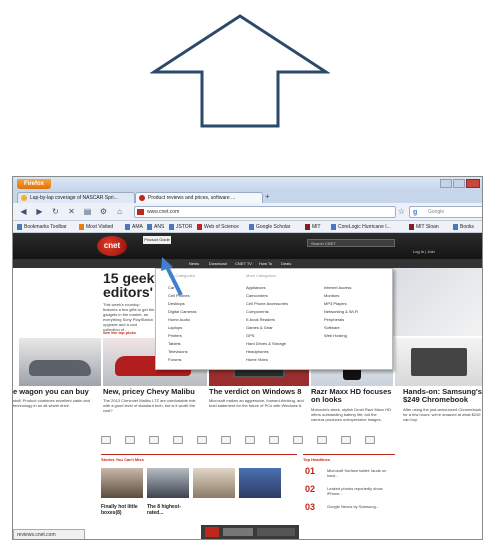 This screenshot has width=483, height=540. Describe the element at coordinates (218, 227) in the screenshot. I see `bookmark-item: Web of Science` at that location.